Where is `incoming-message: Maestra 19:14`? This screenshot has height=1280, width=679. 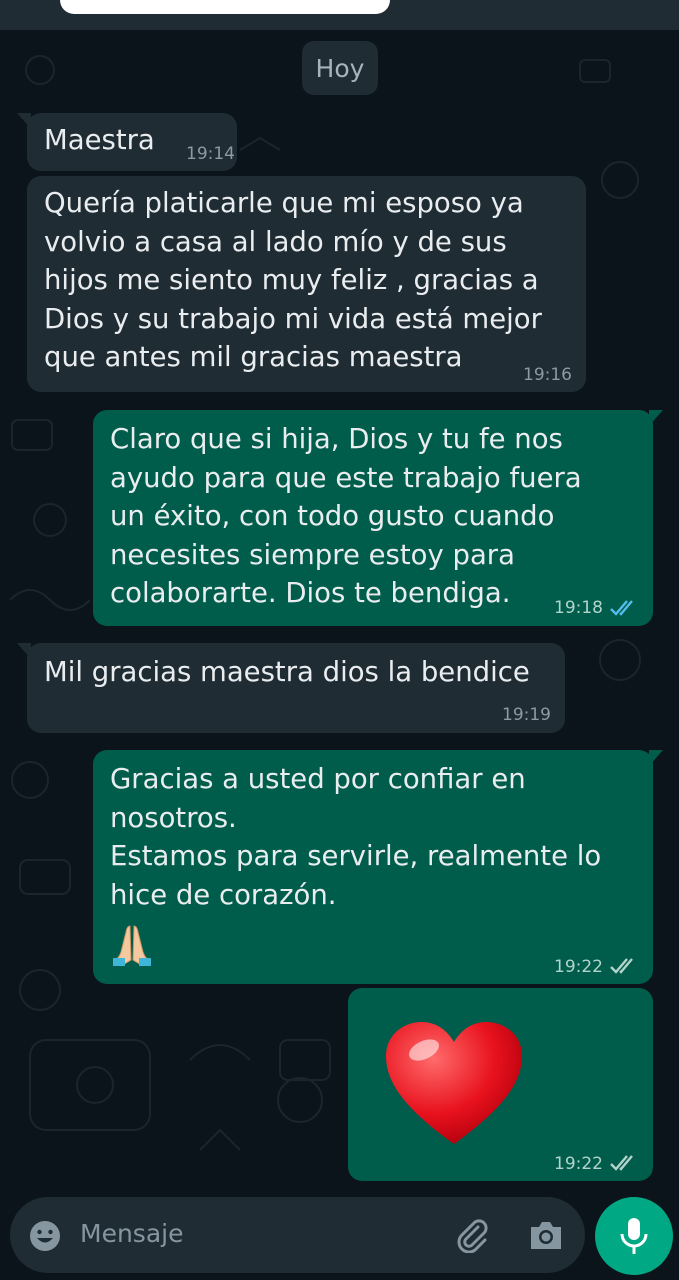 incoming-message: Maestra 19:14 is located at coordinates (127, 142).